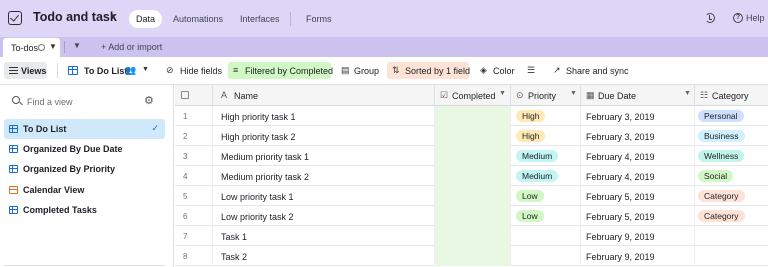 The width and height of the screenshot is (768, 267). Describe the element at coordinates (194, 216) in the screenshot. I see `row-number-cell: 6` at that location.